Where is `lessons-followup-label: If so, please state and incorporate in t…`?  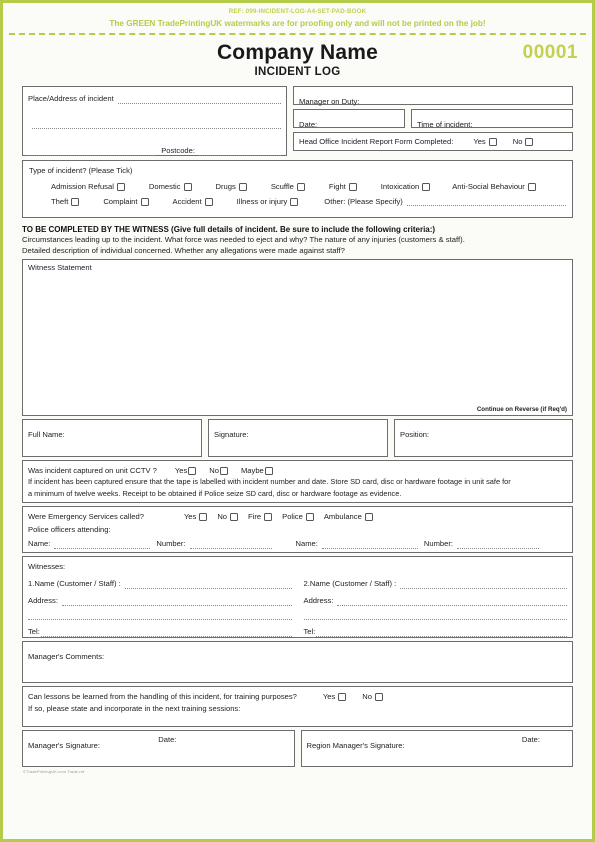
lessons-followup-label: If so, please state and incorporate in t… is located at coordinates (134, 708).